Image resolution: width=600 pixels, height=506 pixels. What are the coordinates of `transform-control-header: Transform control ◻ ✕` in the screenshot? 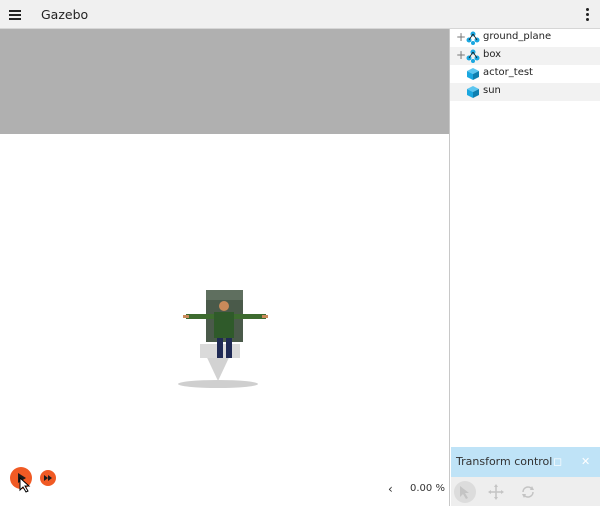 It's located at (525, 462).